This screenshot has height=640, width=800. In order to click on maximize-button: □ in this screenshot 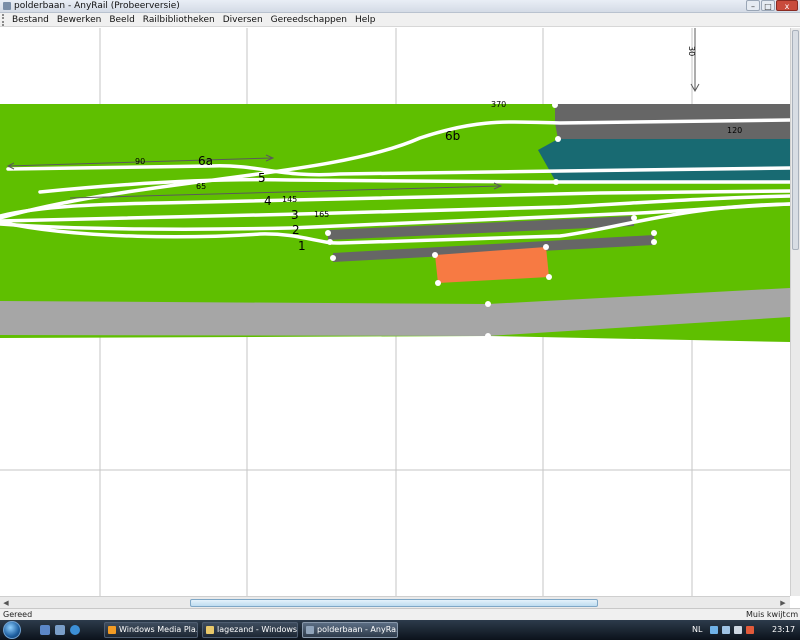, I will do `click(768, 5)`.